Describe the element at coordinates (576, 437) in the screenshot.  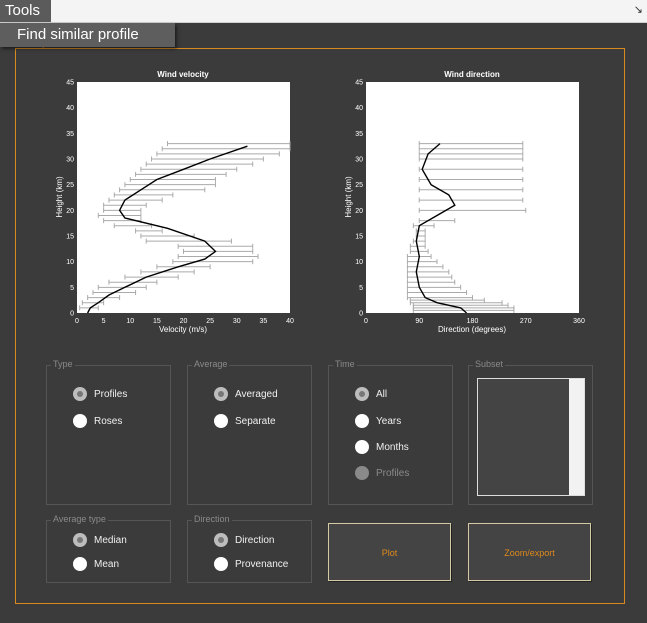
I see `subset-scrollbar` at that location.